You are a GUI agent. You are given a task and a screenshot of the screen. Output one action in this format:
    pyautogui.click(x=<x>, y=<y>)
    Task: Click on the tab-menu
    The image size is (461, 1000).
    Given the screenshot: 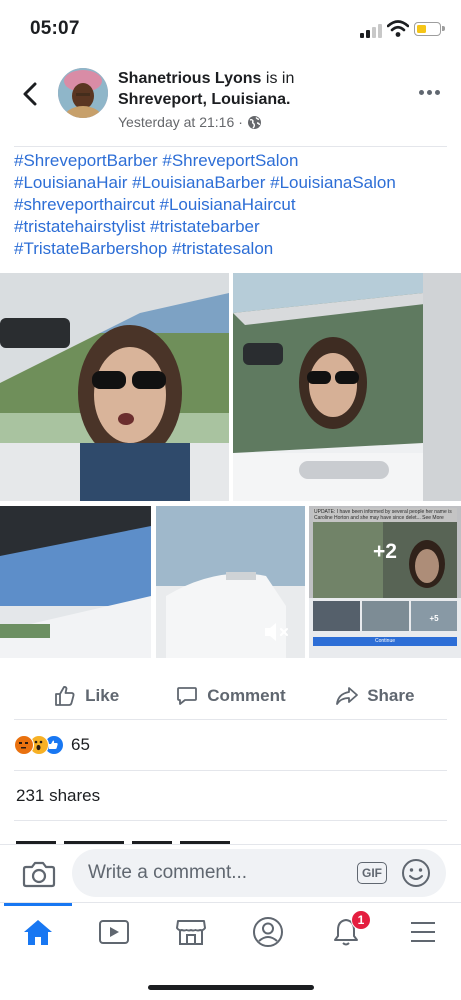 What is the action you would take?
    pyautogui.click(x=423, y=932)
    